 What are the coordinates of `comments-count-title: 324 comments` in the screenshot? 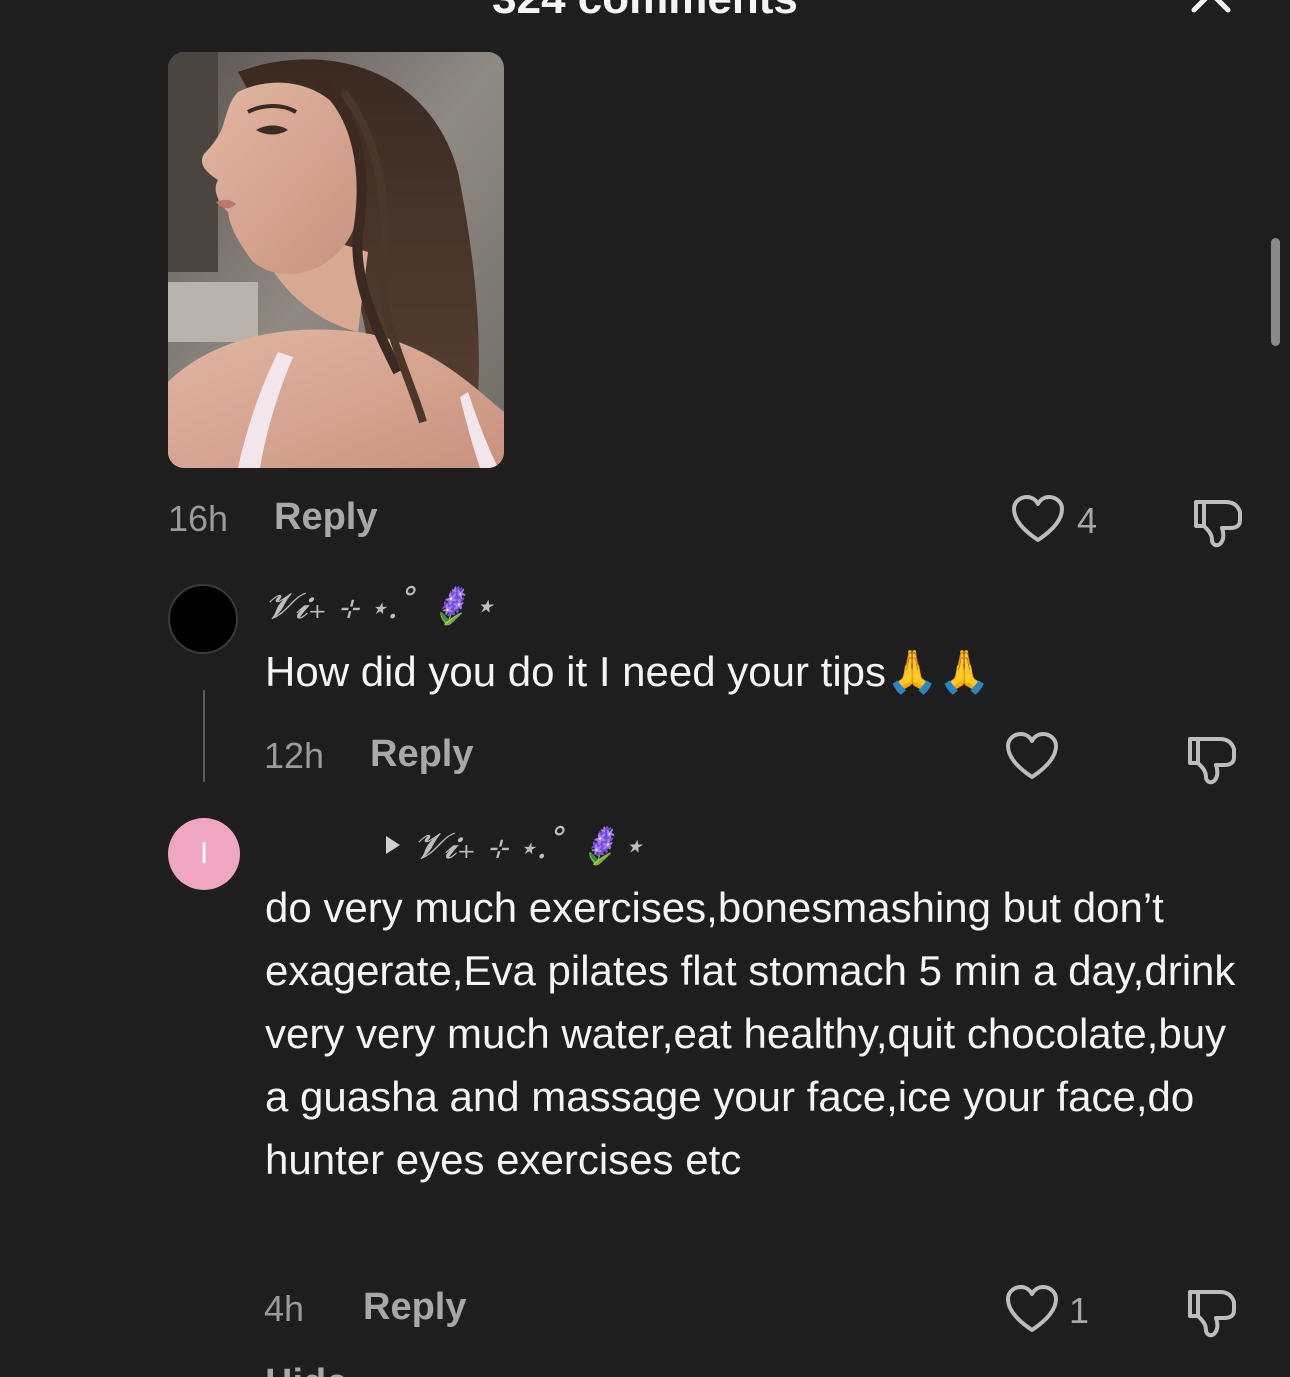 It's located at (645, 12).